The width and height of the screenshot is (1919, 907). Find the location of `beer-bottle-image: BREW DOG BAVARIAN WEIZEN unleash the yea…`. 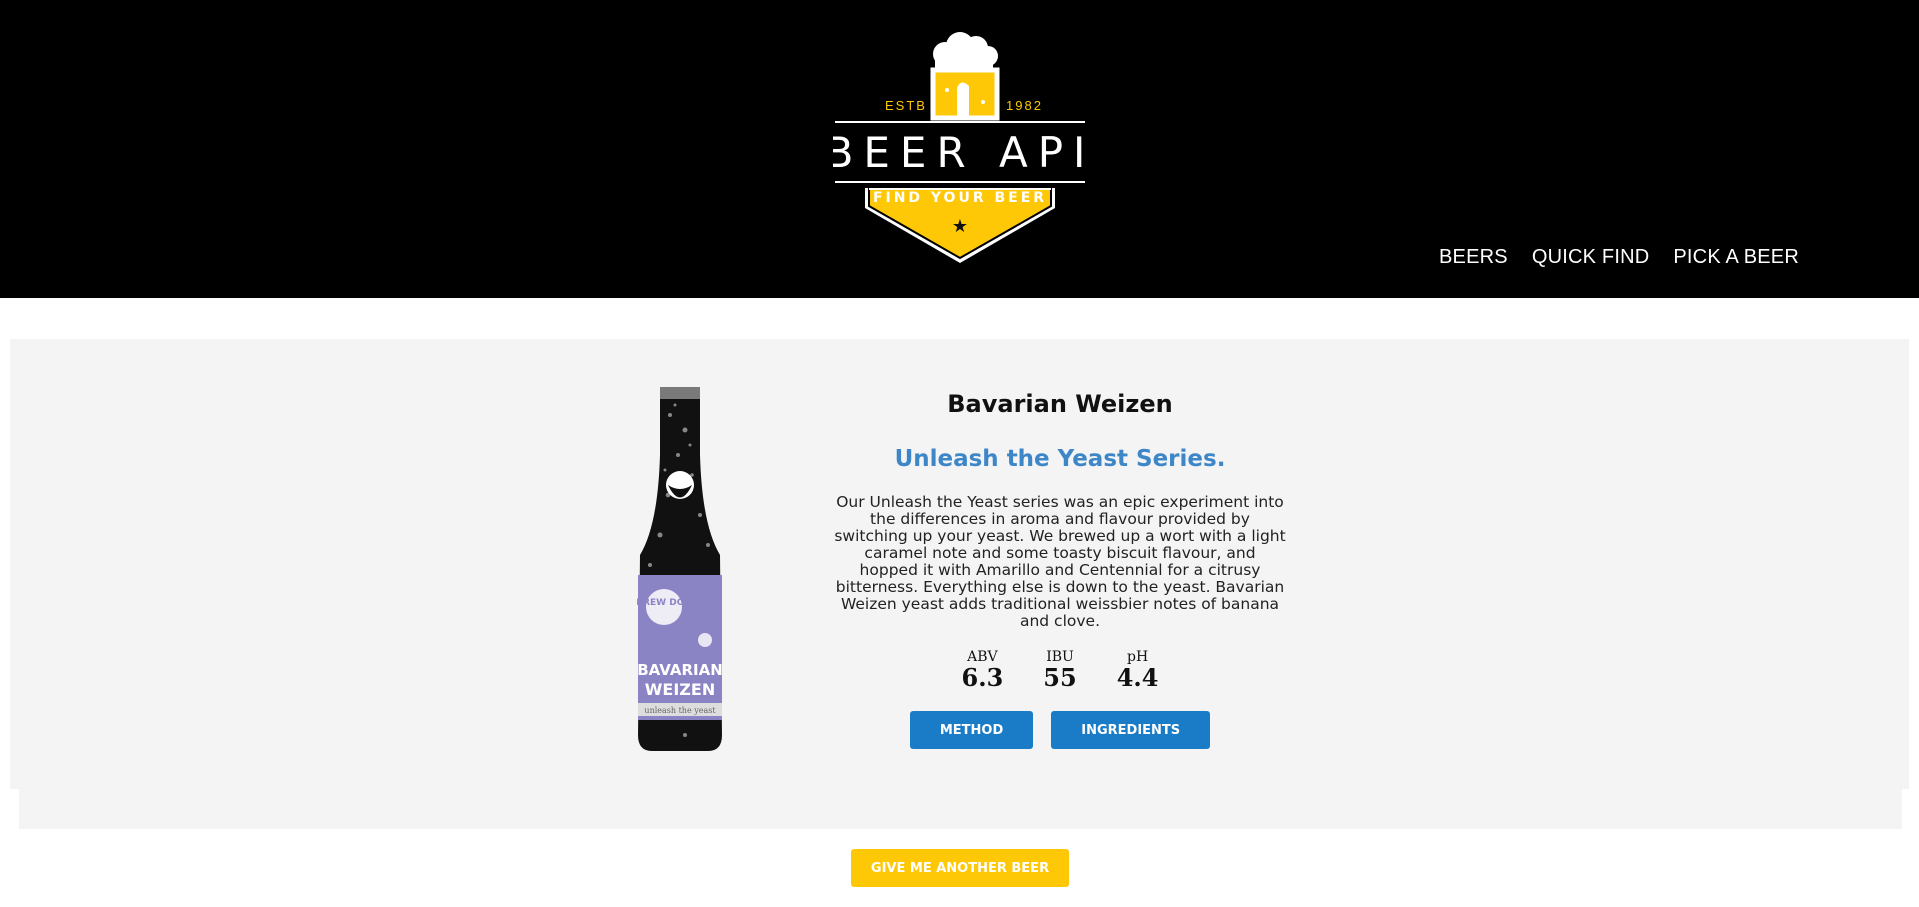

beer-bottle-image: BREW DOG BAVARIAN WEIZEN unleash the yea… is located at coordinates (679, 569).